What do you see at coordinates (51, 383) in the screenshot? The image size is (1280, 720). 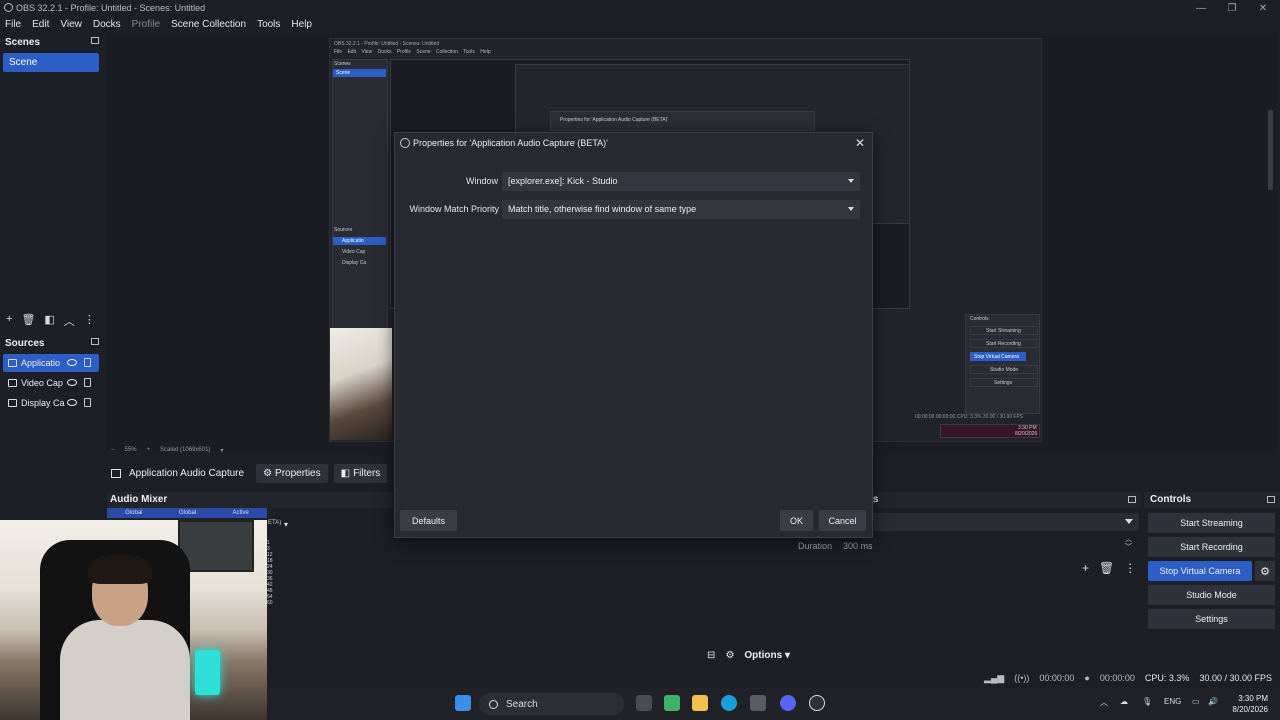 I see `source-item-video: Video Cap` at bounding box center [51, 383].